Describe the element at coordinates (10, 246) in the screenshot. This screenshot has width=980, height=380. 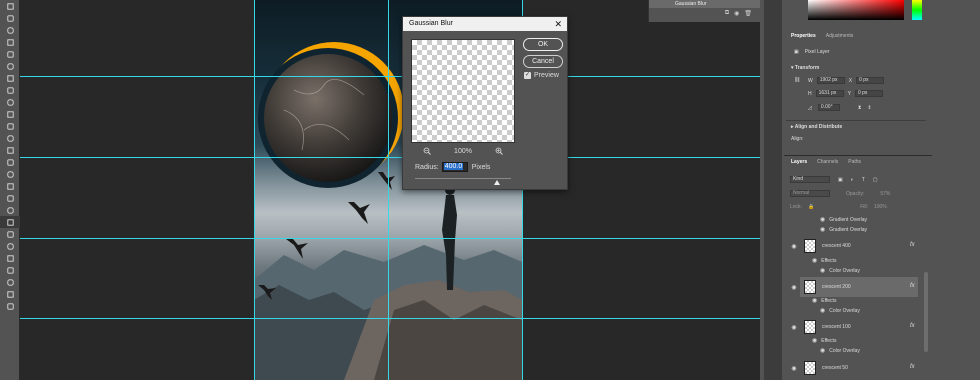
I see `more-tool-icon` at that location.